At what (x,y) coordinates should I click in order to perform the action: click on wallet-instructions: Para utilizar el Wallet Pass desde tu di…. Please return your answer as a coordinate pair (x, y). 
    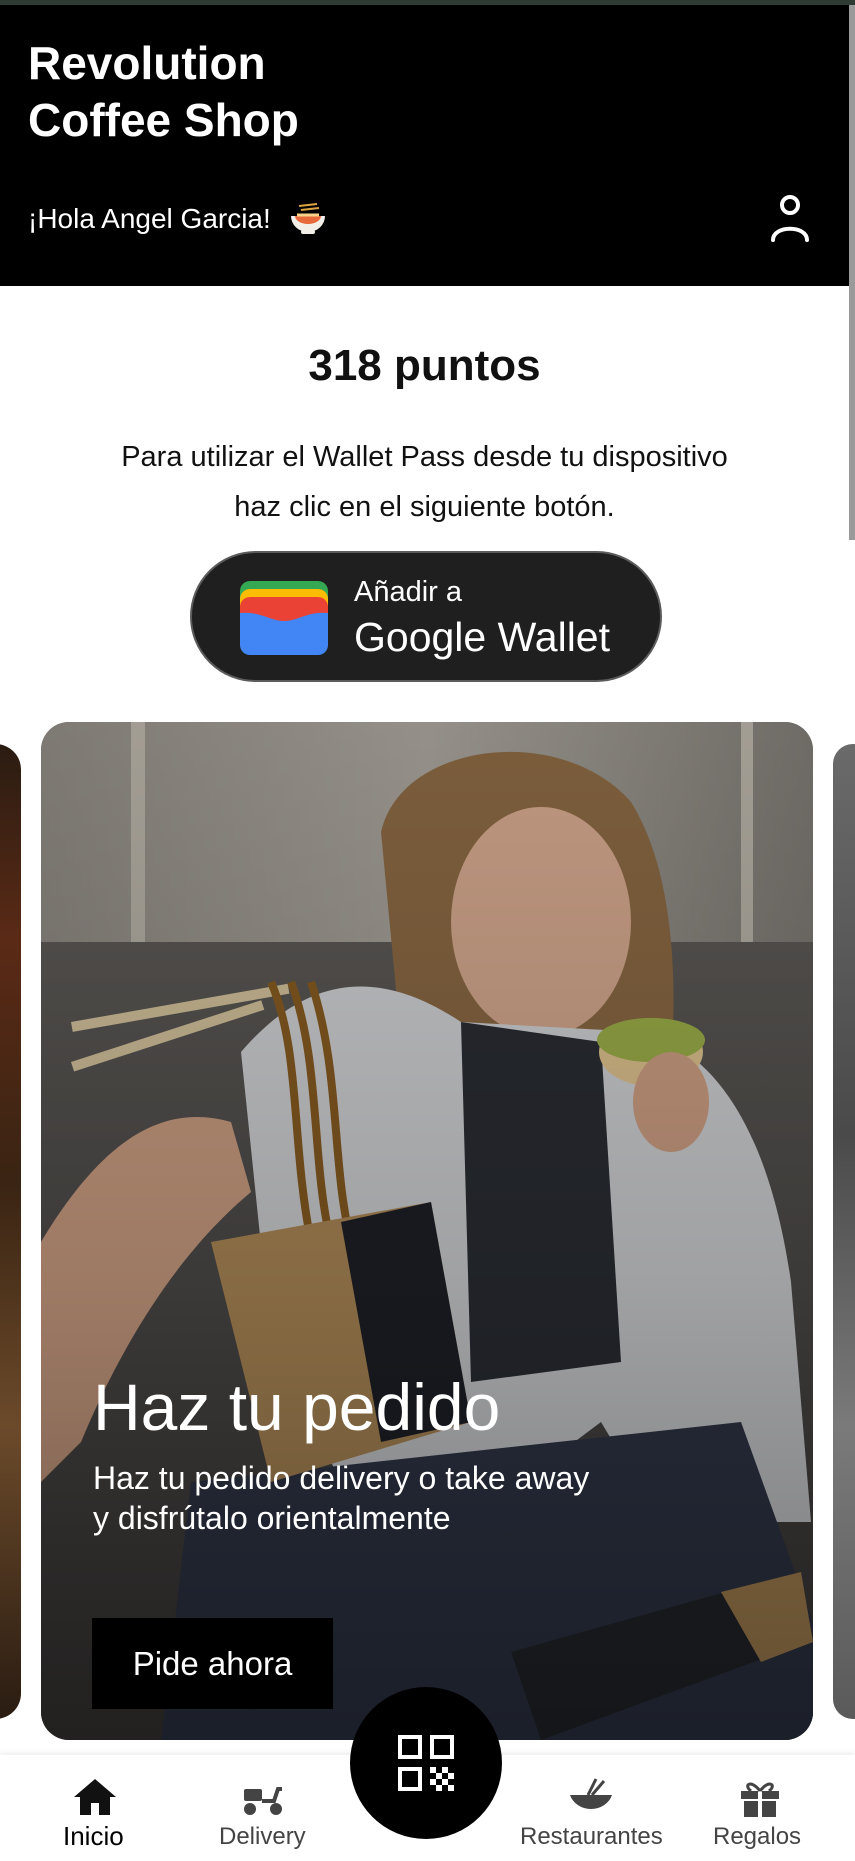
    Looking at the image, I should click on (424, 482).